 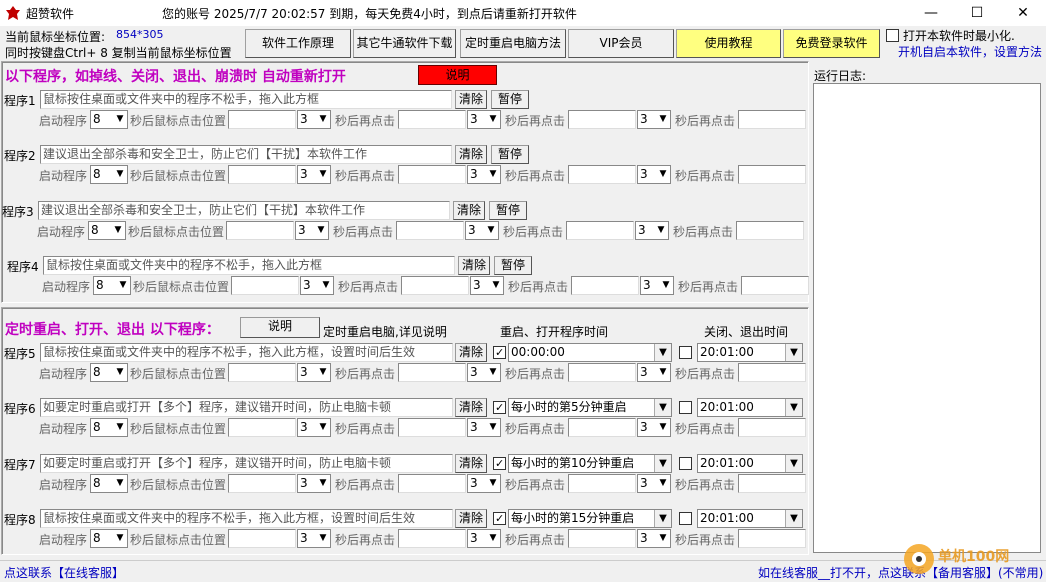 What do you see at coordinates (404, 43) in the screenshot?
I see `other-software-button: 其它牛通软件下载` at bounding box center [404, 43].